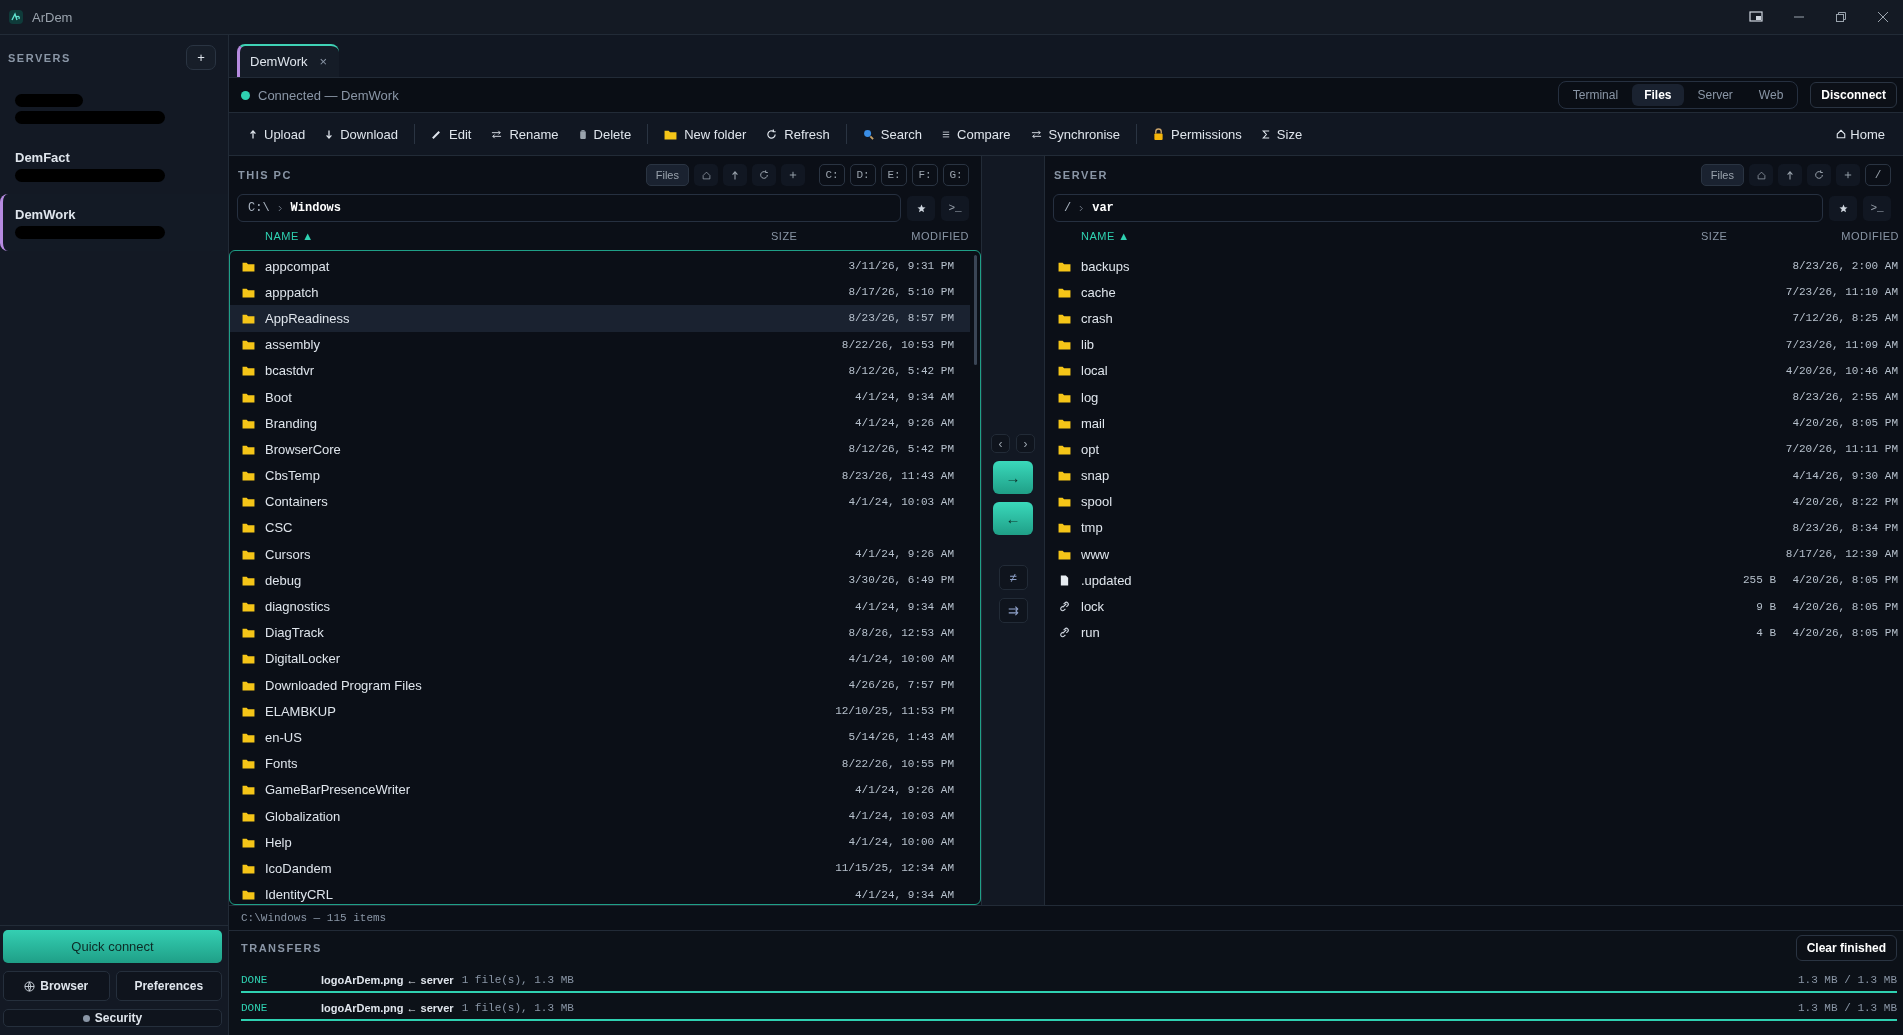  What do you see at coordinates (1474, 632) in the screenshot?
I see `file-row: run 4 B 4/20/26, 8:05 PM` at bounding box center [1474, 632].